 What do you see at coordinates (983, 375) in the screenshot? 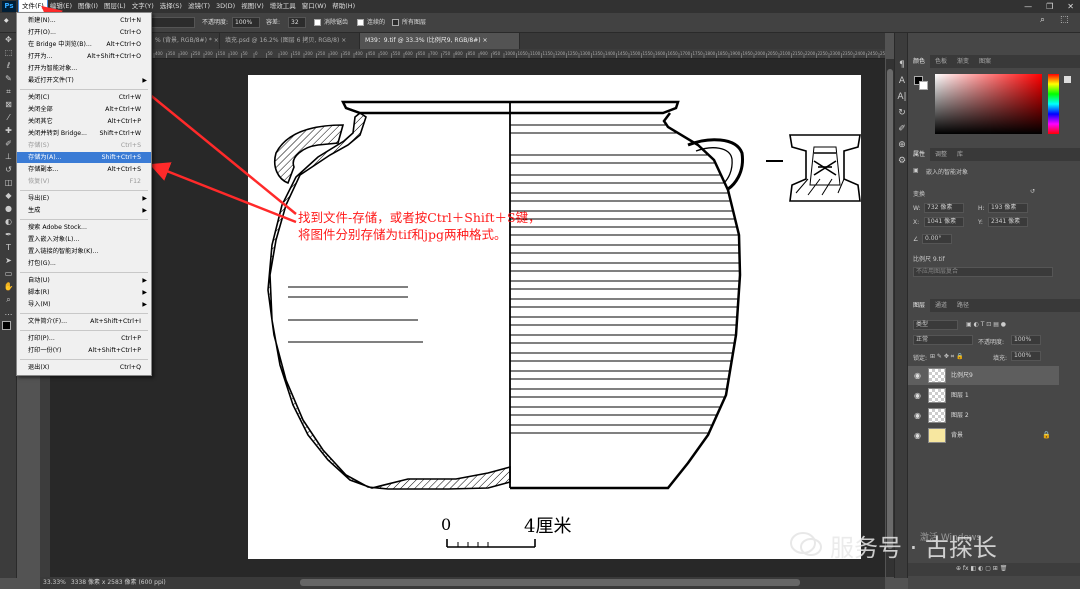
I see `layer-row: ◉ 比例尺9` at bounding box center [983, 375].